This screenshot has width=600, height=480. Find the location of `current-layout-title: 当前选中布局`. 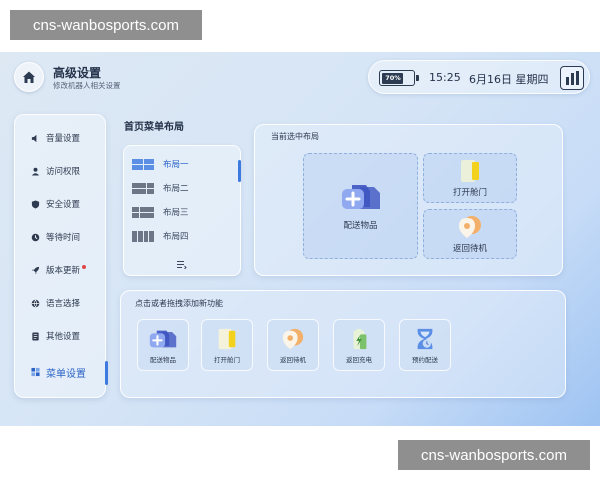

current-layout-title: 当前选中布局 is located at coordinates (295, 136).